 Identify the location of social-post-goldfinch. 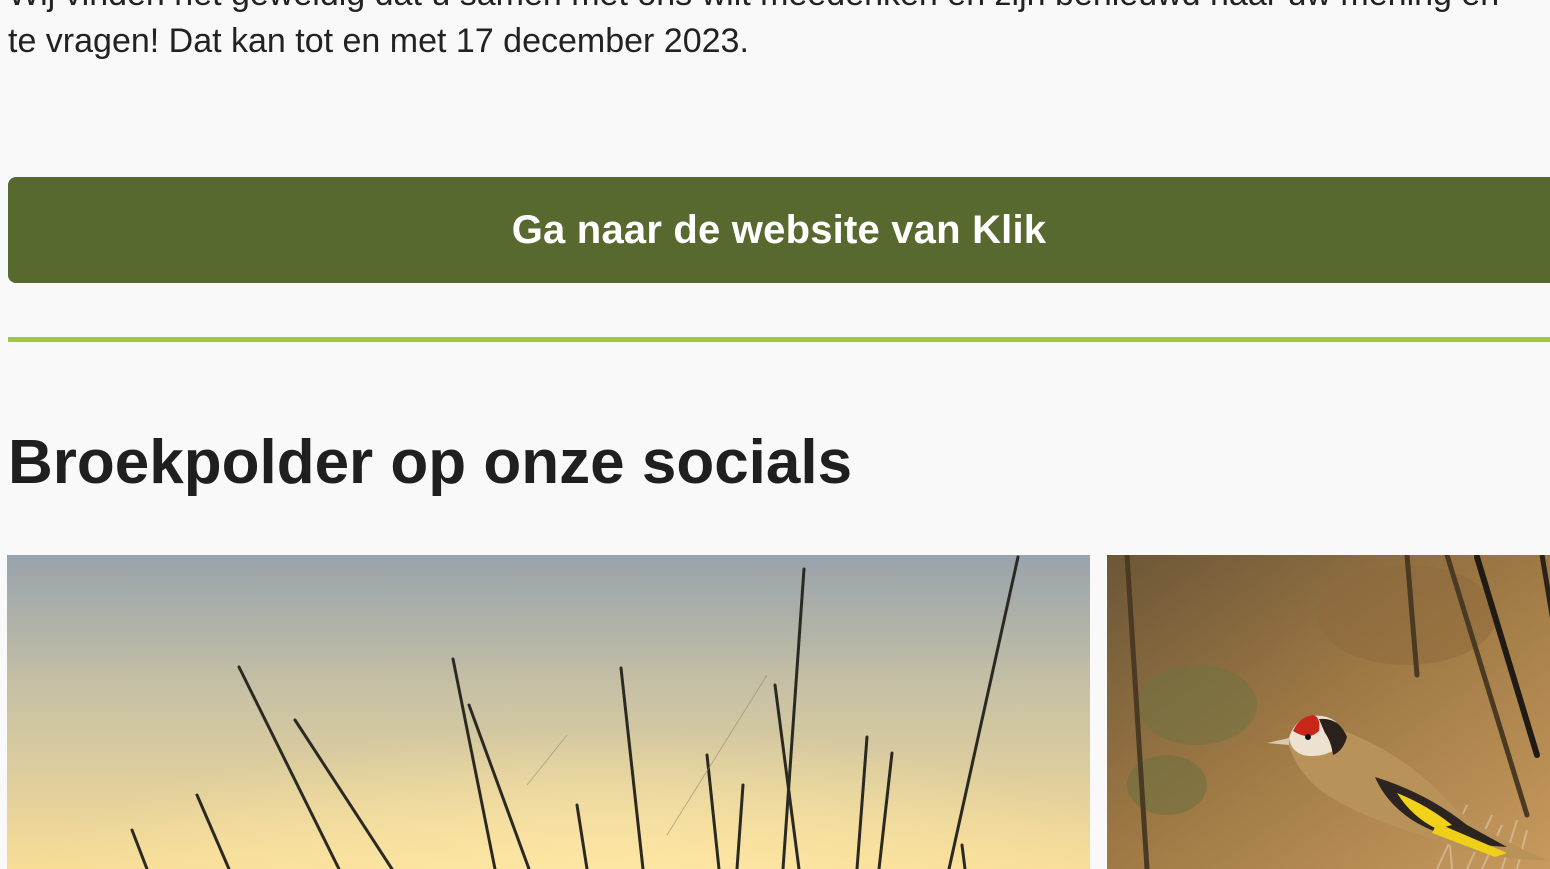
(1328, 712).